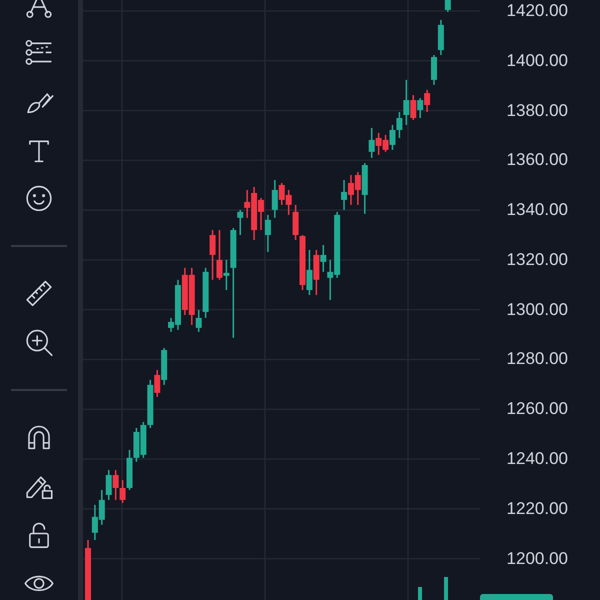 Image resolution: width=600 pixels, height=600 pixels. What do you see at coordinates (537, 111) in the screenshot?
I see `price-label: 1380.00` at bounding box center [537, 111].